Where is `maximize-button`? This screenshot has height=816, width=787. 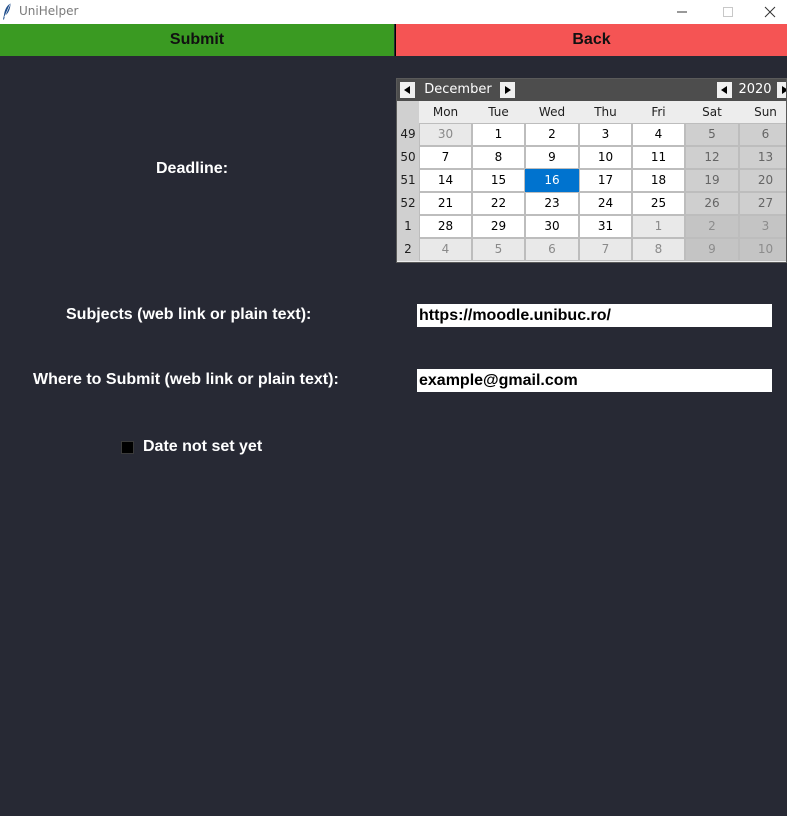 maximize-button is located at coordinates (728, 12).